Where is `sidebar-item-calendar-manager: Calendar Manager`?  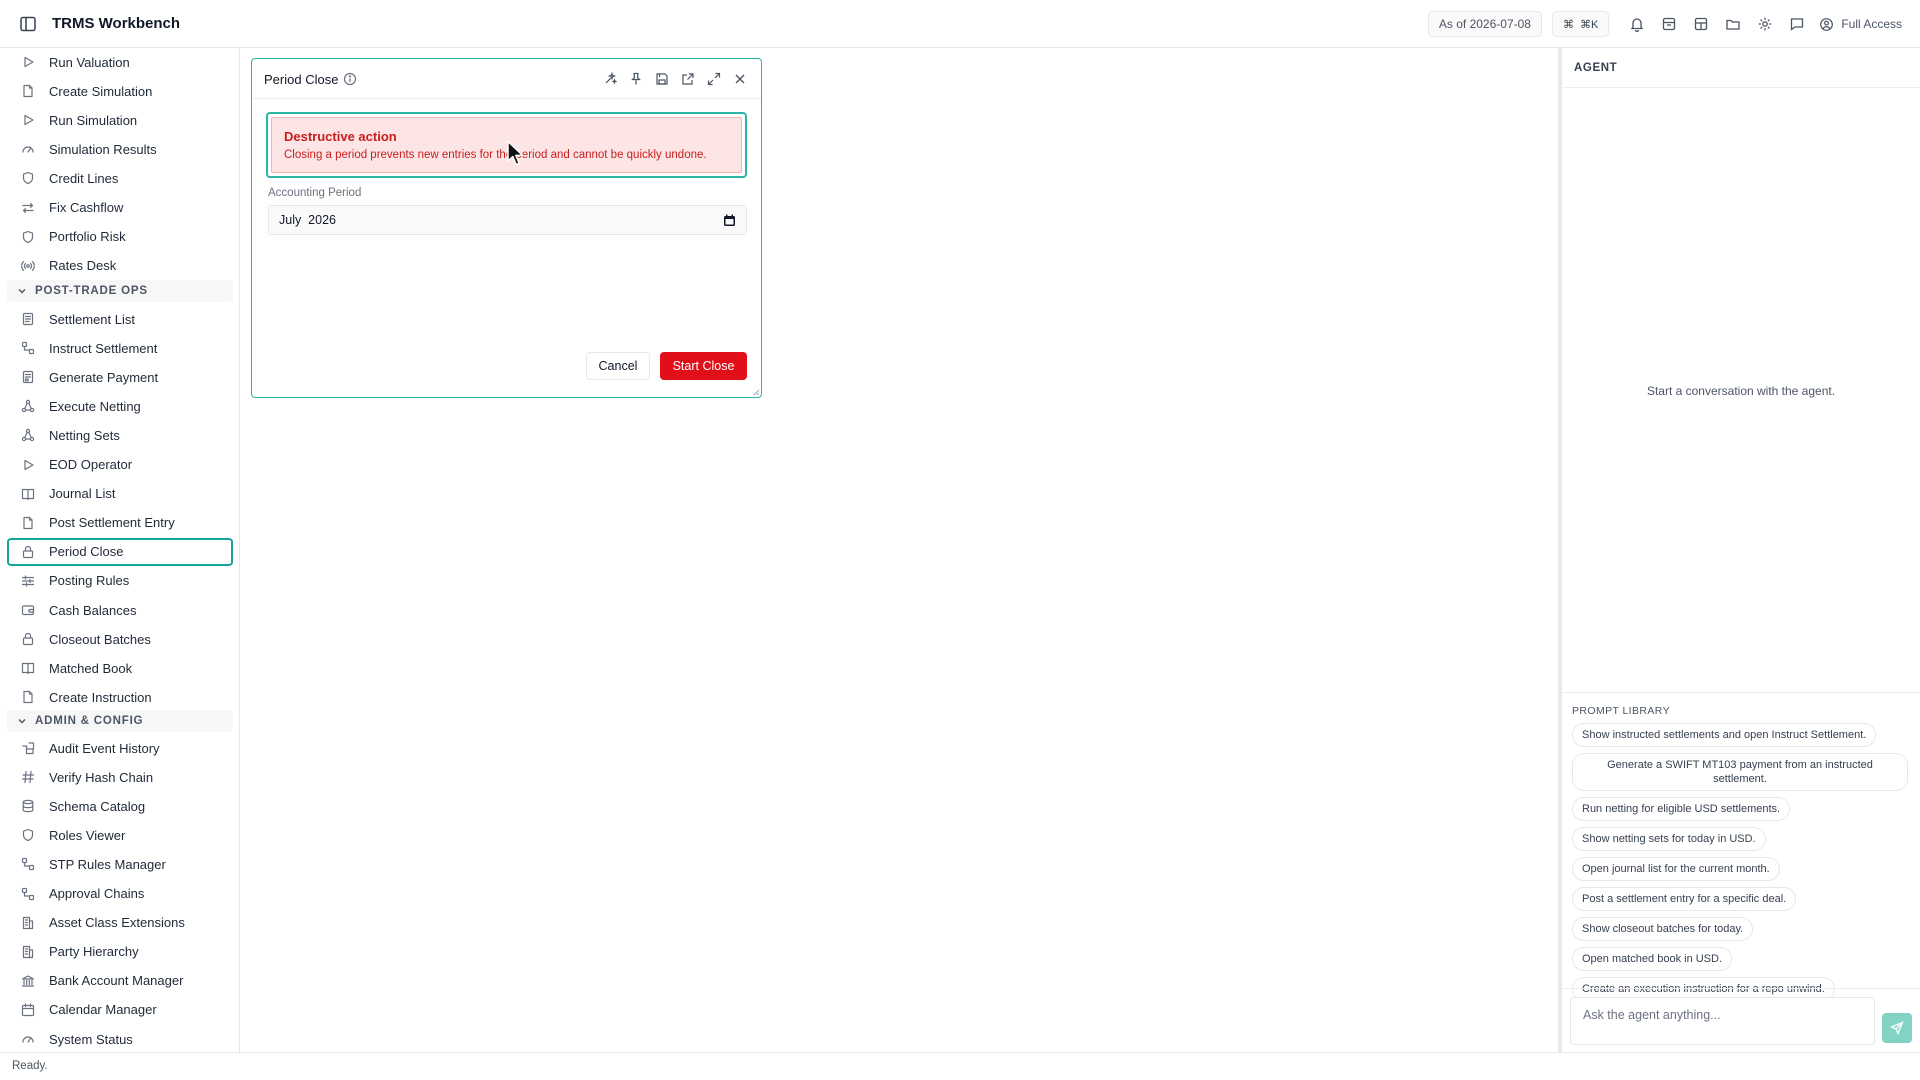 sidebar-item-calendar-manager: Calendar Manager is located at coordinates (120, 1010).